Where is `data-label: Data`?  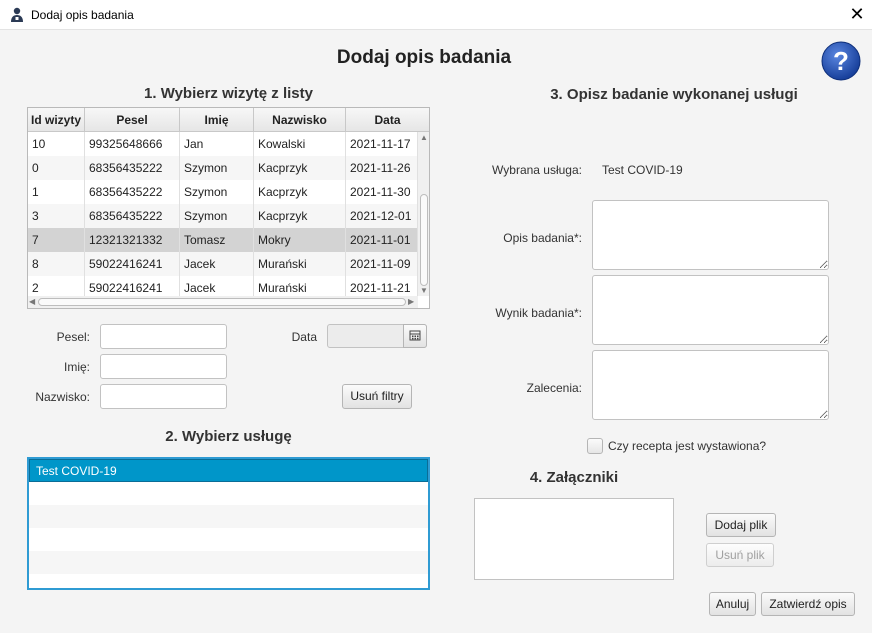 data-label: Data is located at coordinates (304, 337).